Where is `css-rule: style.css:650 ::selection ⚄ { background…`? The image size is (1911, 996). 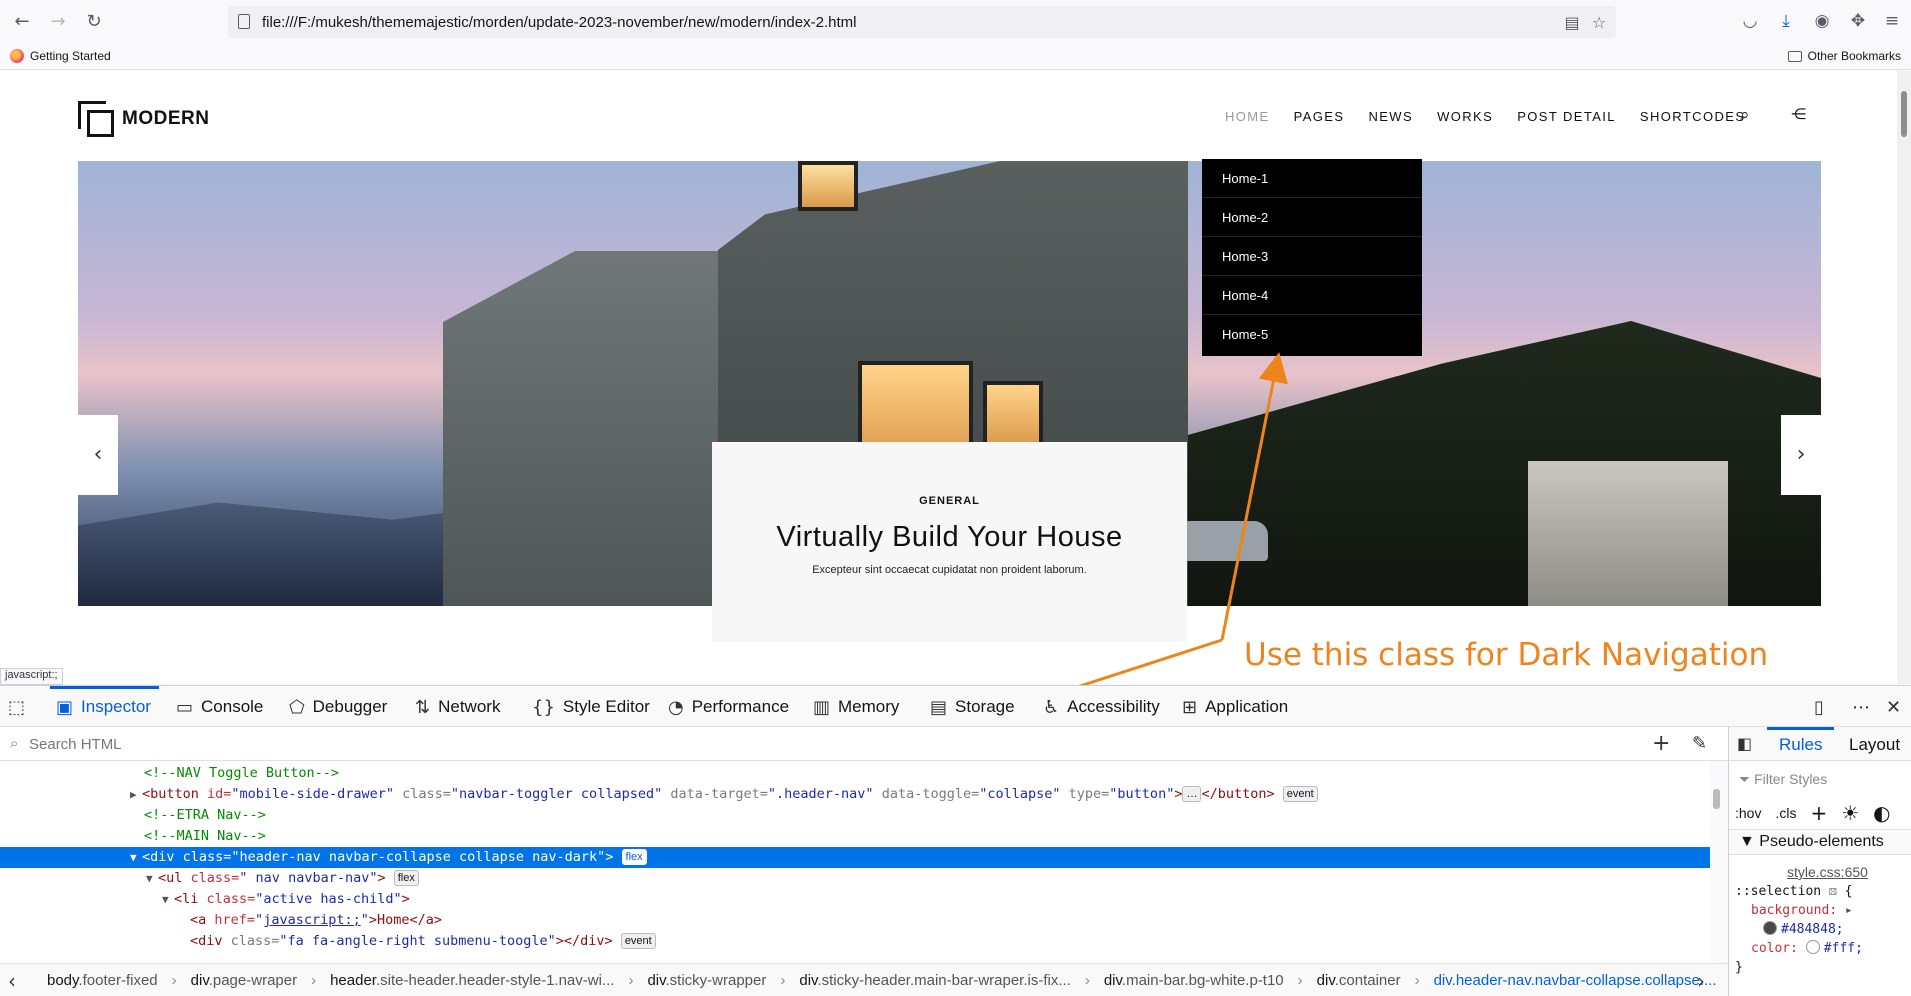
css-rule: style.css:650 ::selection ⚄ { background… is located at coordinates (1801, 920).